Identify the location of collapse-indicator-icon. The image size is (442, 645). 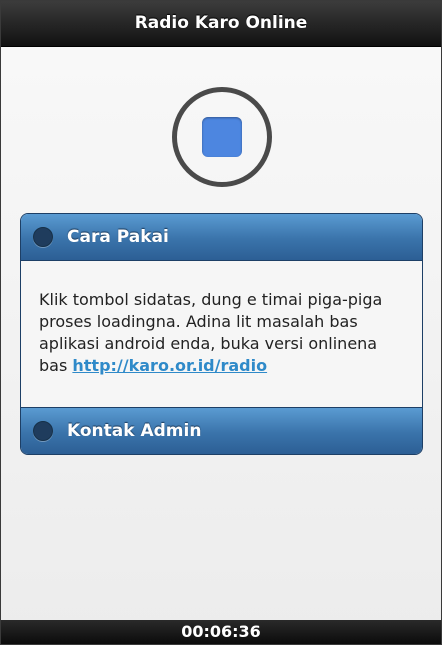
(43, 237).